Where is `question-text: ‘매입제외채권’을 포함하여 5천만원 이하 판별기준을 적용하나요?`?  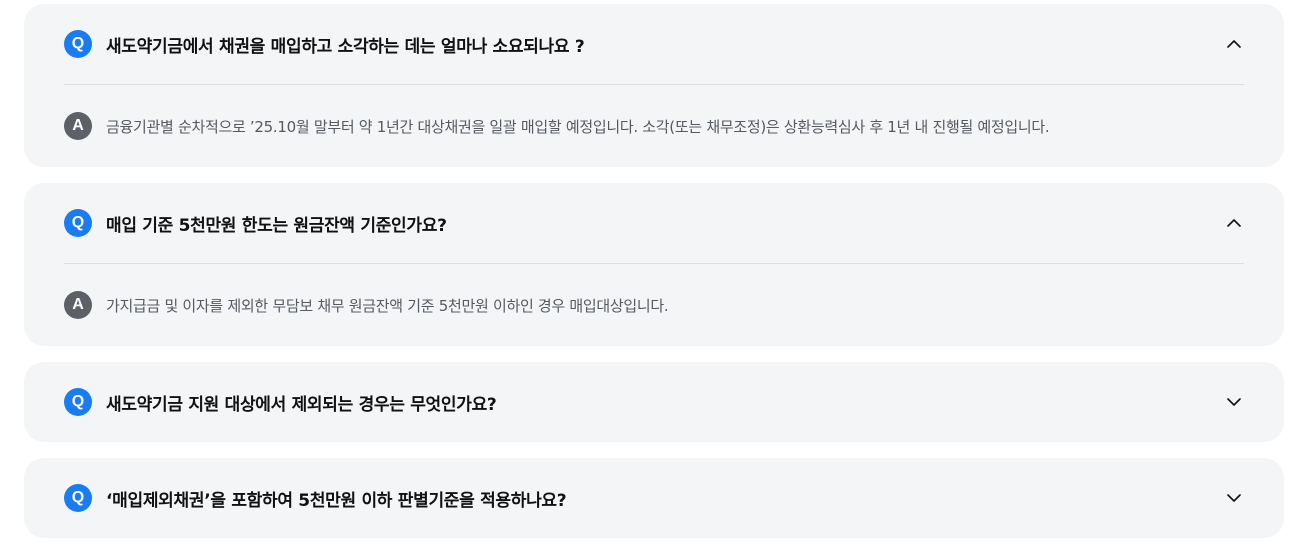 question-text: ‘매입제외채권’을 포함하여 5천만원 이하 판별기준을 적용하나요? is located at coordinates (665, 498).